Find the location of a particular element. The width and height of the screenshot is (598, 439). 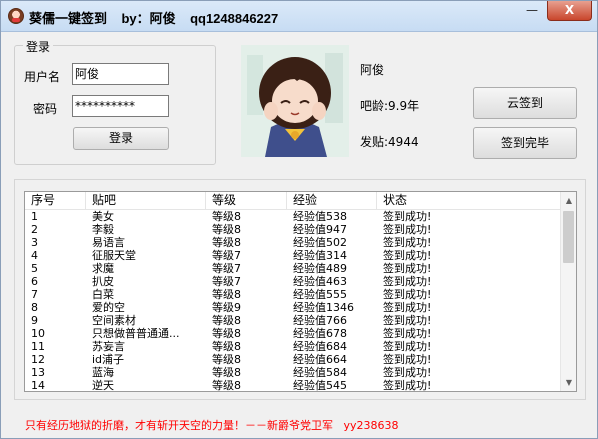

table-row: 14 逆天 等级8 经验值545 签到成功! is located at coordinates (292, 385).